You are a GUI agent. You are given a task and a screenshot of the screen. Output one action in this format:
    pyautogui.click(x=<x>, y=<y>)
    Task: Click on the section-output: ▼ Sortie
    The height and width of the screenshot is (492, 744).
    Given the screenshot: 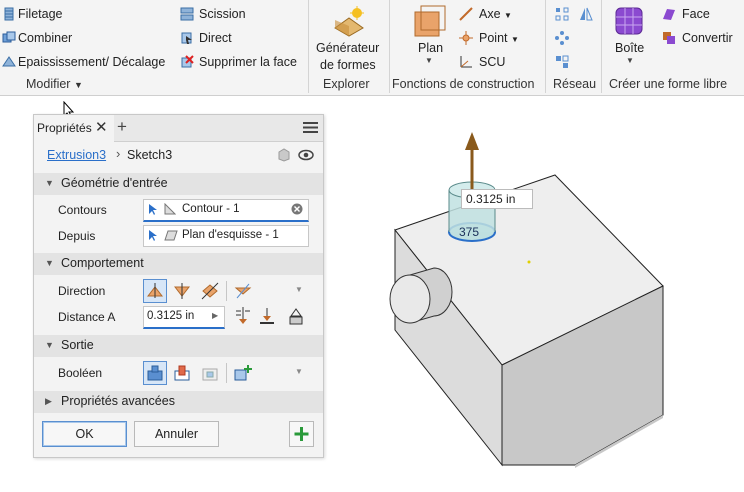 What is the action you would take?
    pyautogui.click(x=178, y=346)
    